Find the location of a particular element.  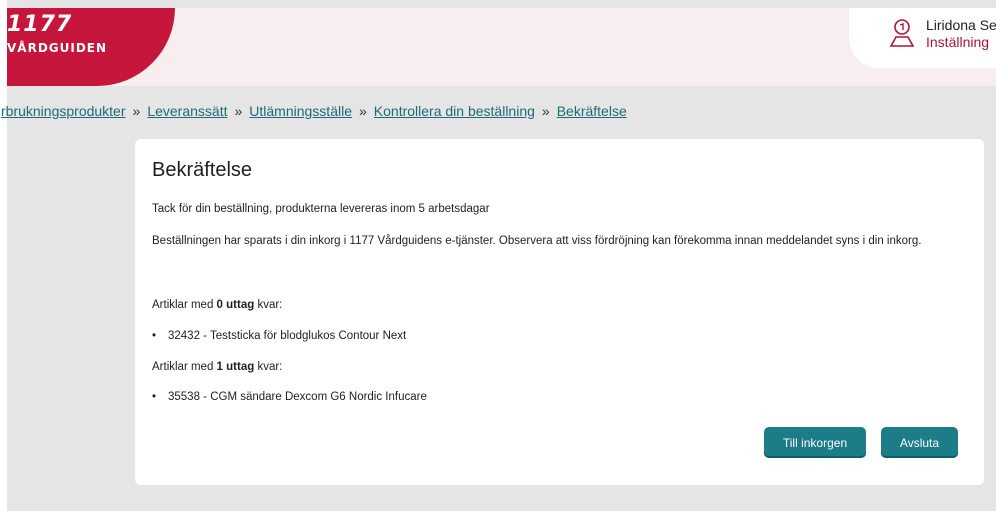

breadcrumb-link-pickup: Utlämningsställe is located at coordinates (300, 111).